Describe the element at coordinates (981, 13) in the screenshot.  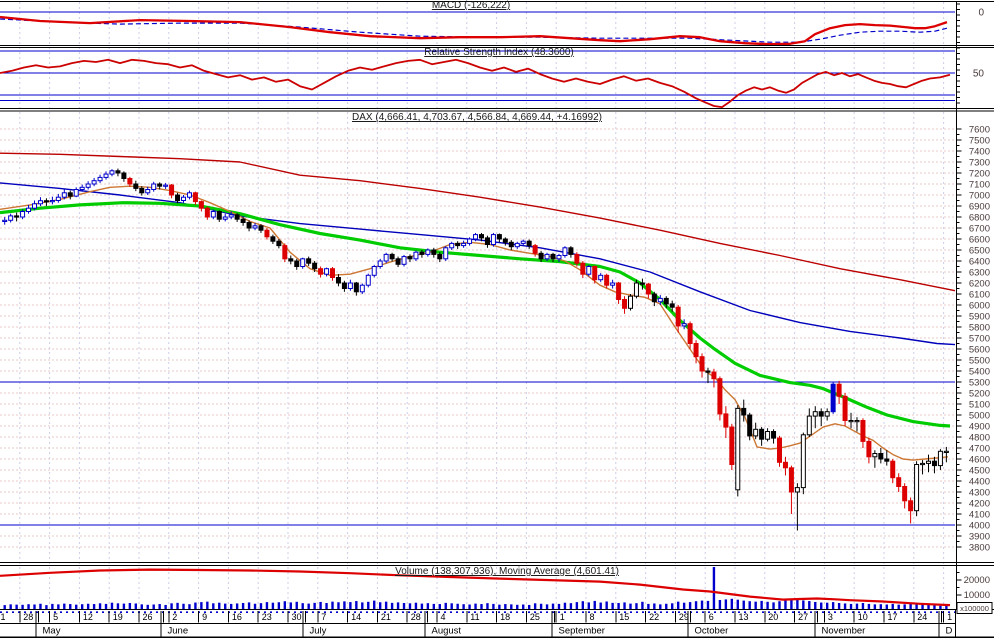
I see `svg-text: 0` at that location.